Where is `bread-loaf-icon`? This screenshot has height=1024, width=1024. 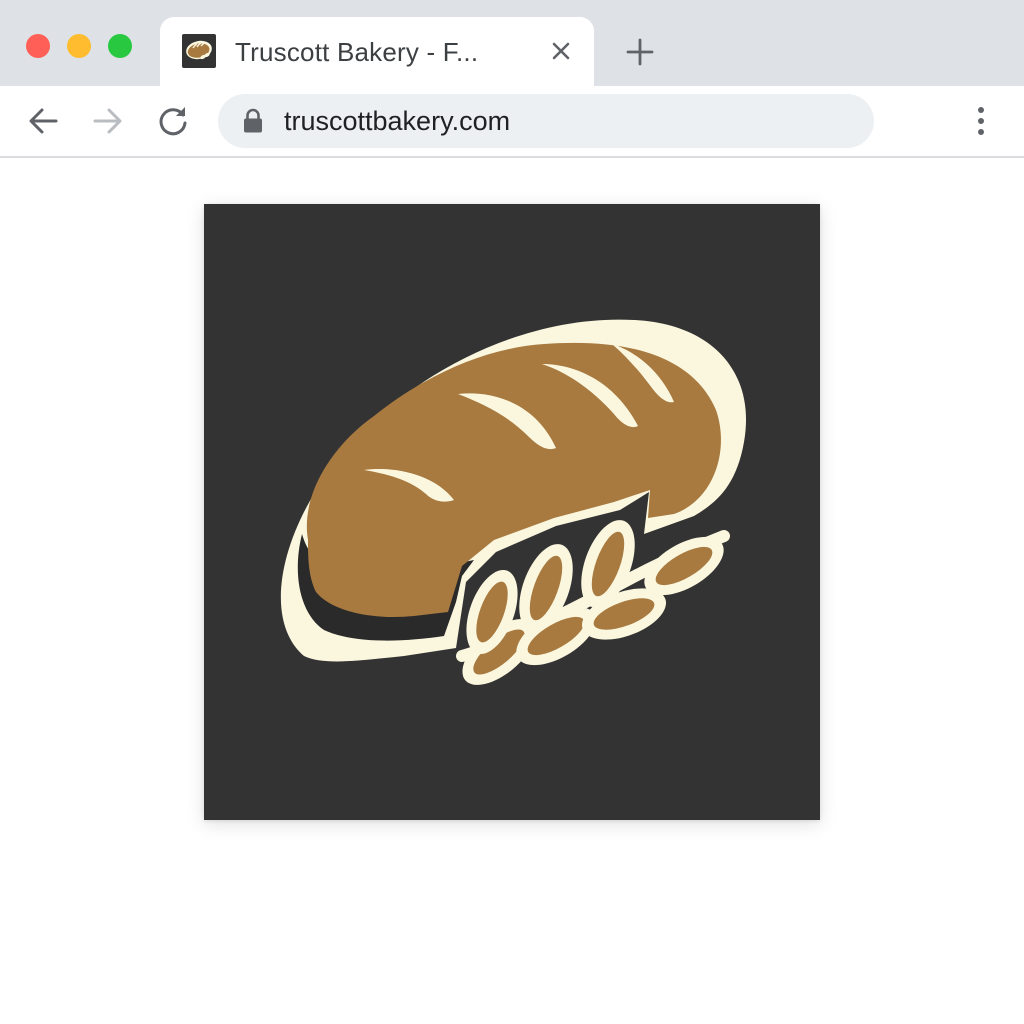 bread-loaf-icon is located at coordinates (199, 51).